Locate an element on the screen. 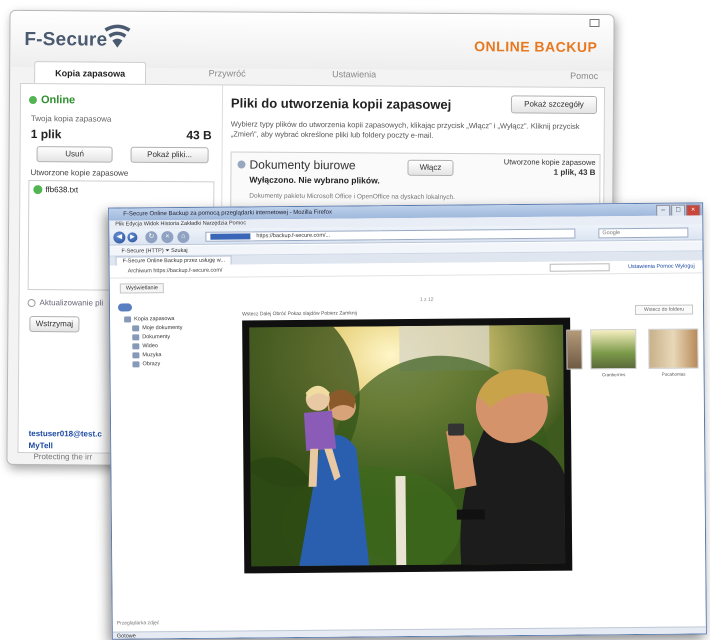 The width and height of the screenshot is (710, 640). photo-counter: 1 z 12 is located at coordinates (426, 299).